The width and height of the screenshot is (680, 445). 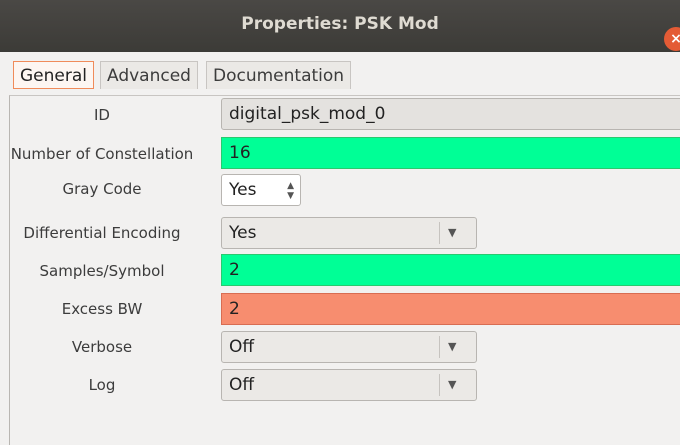 I want to click on samples-label: Samples/Symbol, so click(x=102, y=271).